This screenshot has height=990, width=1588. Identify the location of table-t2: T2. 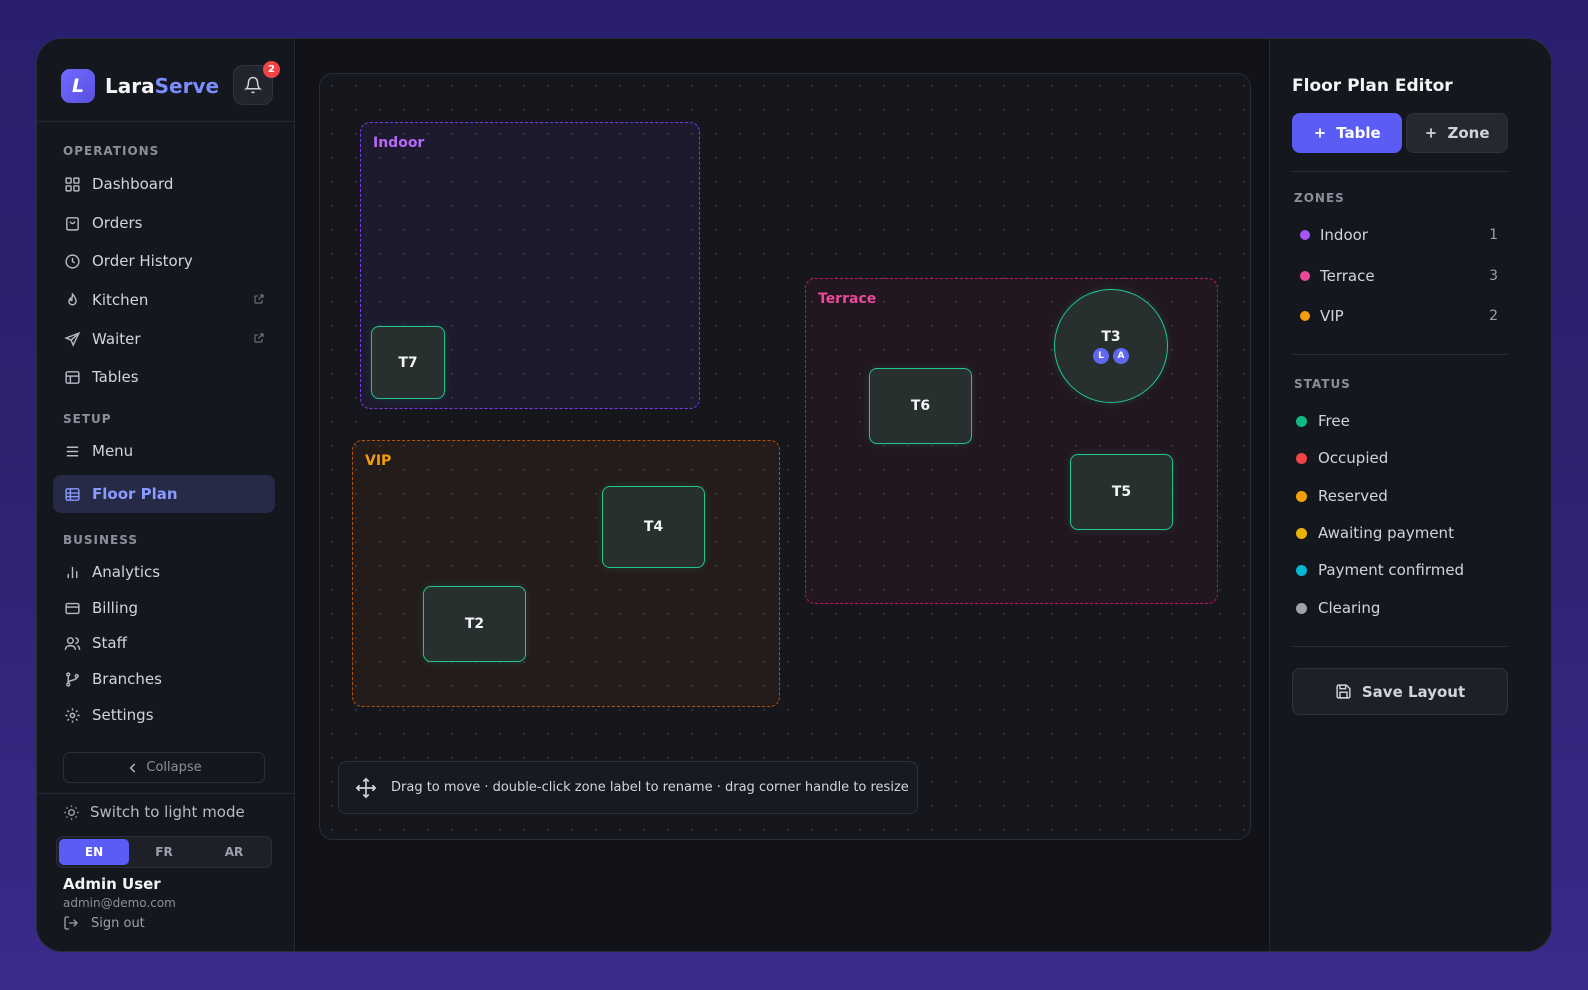
(474, 624).